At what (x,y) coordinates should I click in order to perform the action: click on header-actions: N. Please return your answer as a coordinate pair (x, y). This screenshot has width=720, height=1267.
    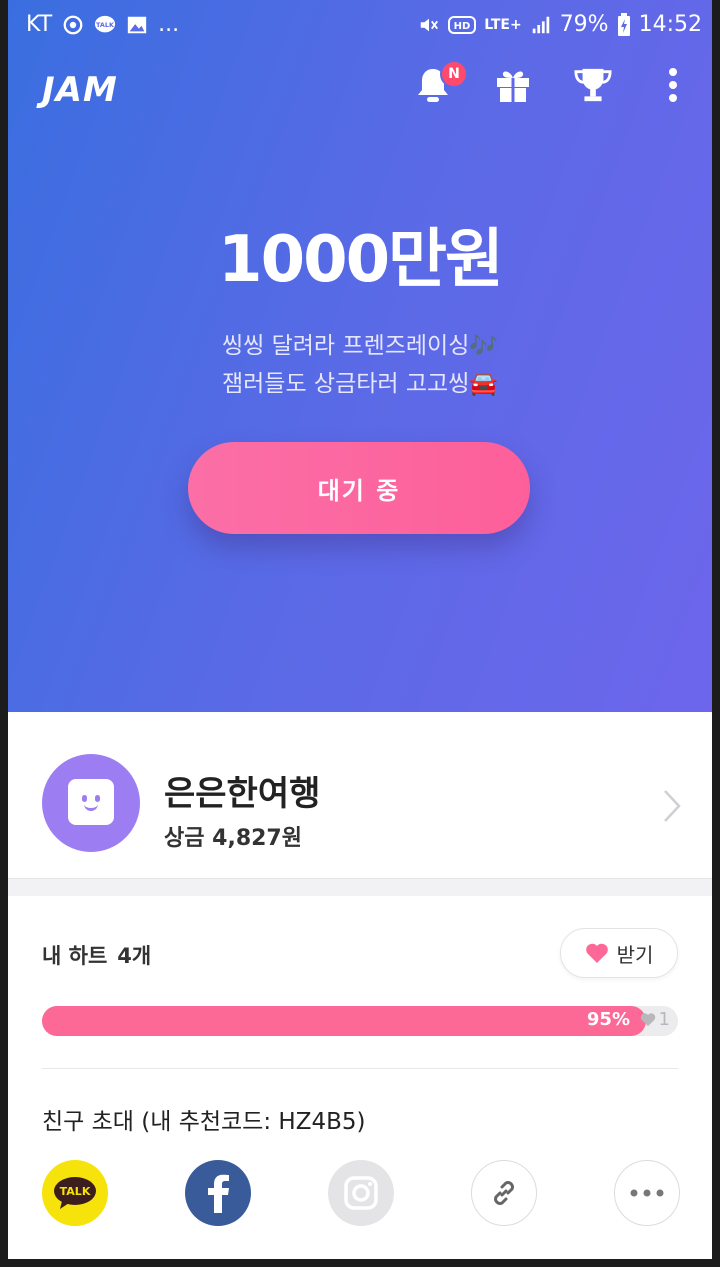
    Looking at the image, I should click on (553, 84).